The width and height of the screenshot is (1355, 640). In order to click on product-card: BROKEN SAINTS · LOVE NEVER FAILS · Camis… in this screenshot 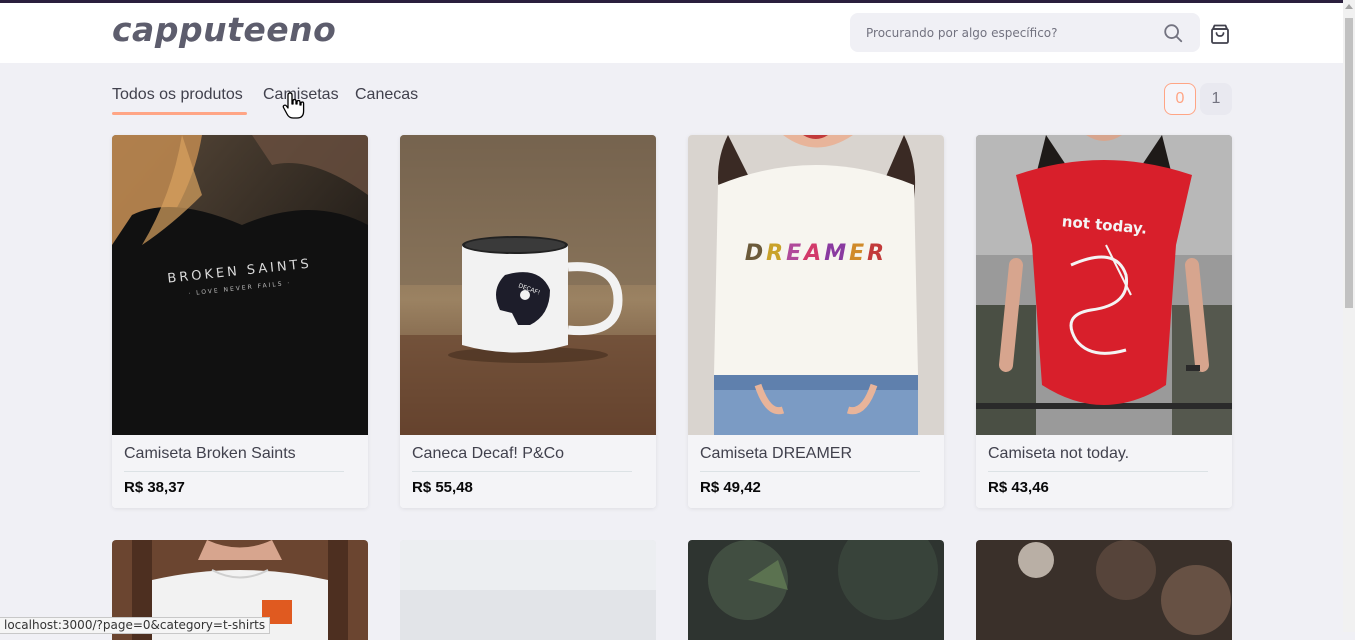, I will do `click(240, 321)`.